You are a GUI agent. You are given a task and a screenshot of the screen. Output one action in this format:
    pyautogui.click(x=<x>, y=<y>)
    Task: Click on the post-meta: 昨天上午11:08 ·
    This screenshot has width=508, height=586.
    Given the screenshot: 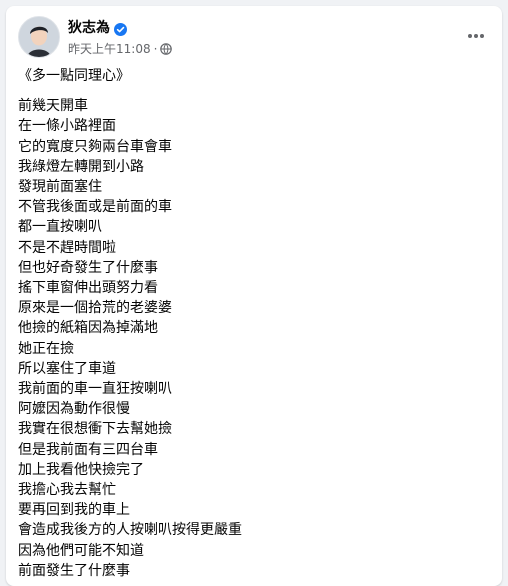 What is the action you would take?
    pyautogui.click(x=120, y=48)
    